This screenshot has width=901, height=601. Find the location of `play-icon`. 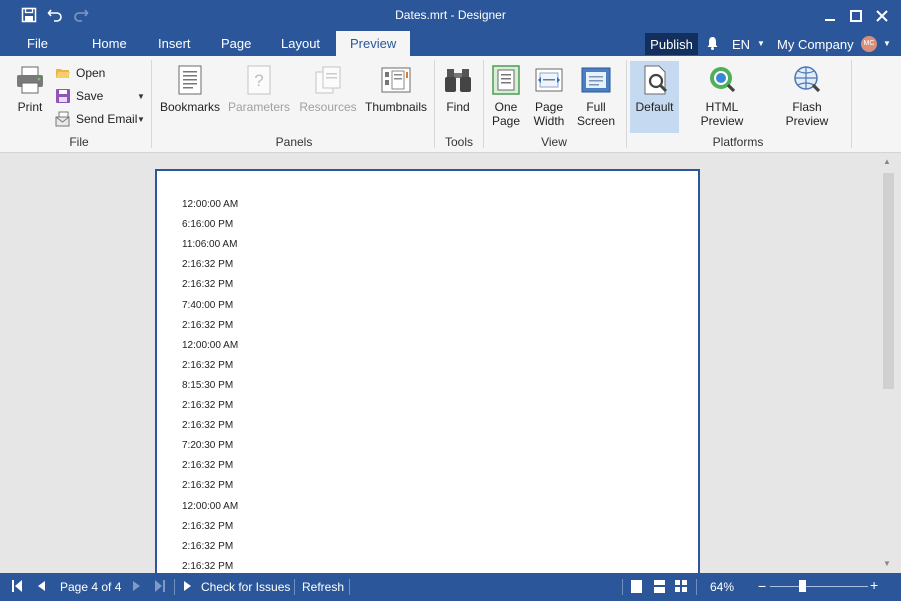

play-icon is located at coordinates (187, 587).